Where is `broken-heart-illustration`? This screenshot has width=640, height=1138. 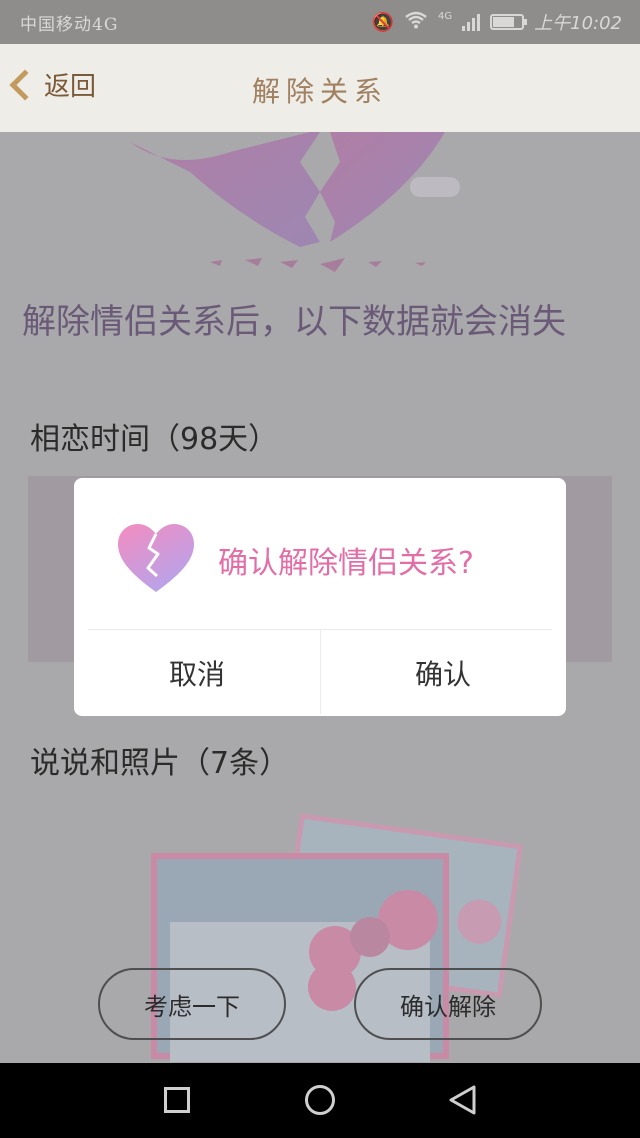
broken-heart-illustration is located at coordinates (287, 202).